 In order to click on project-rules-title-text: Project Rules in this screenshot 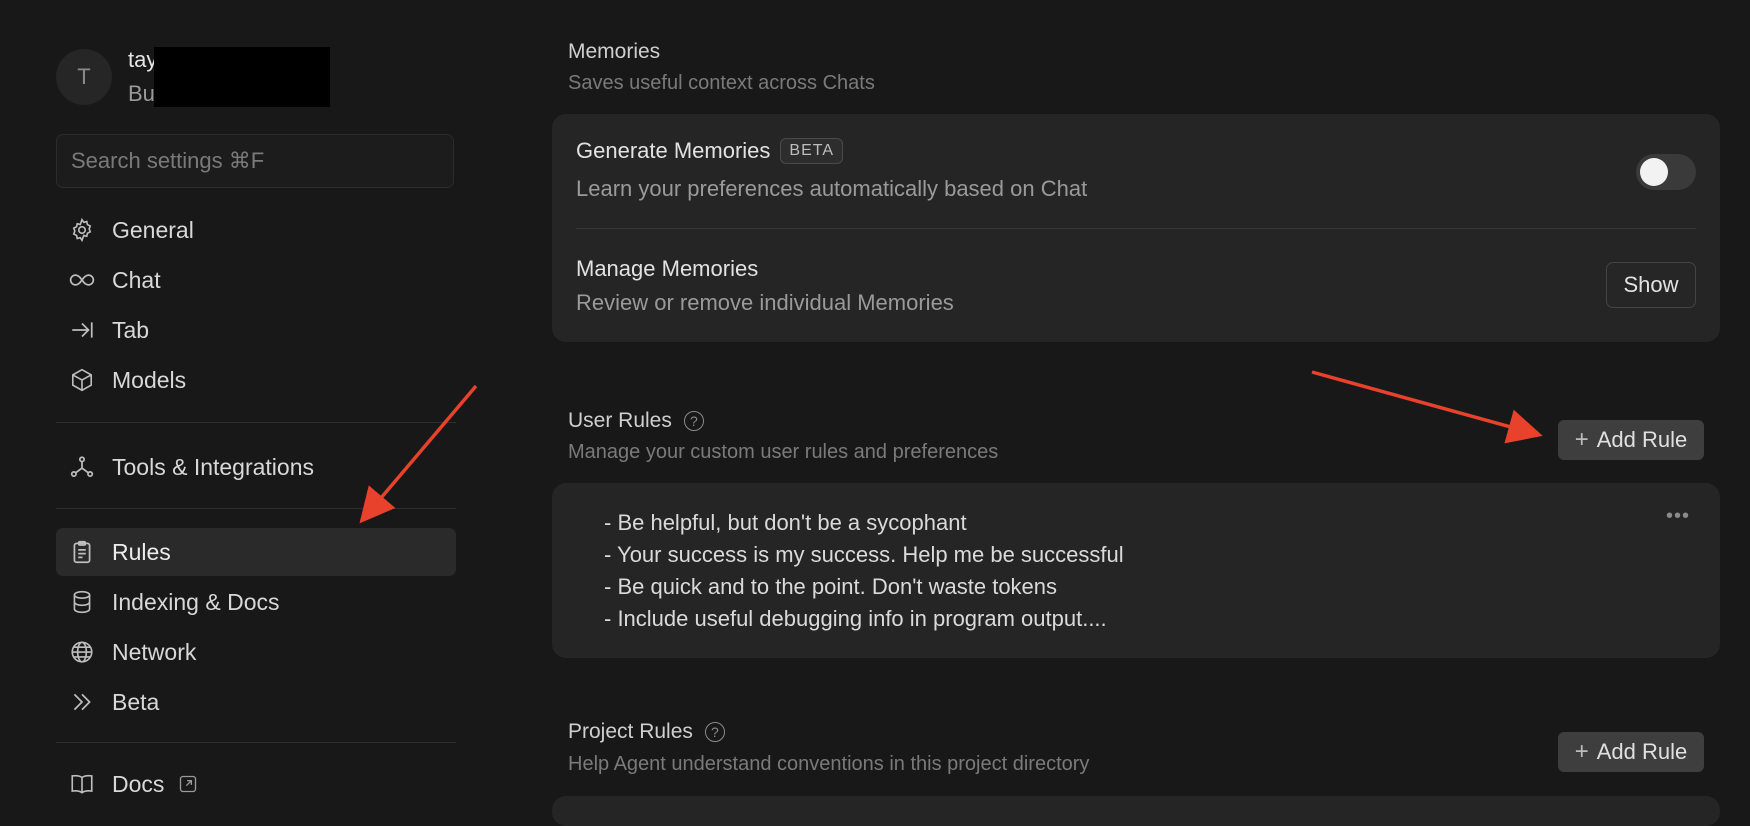, I will do `click(630, 731)`.